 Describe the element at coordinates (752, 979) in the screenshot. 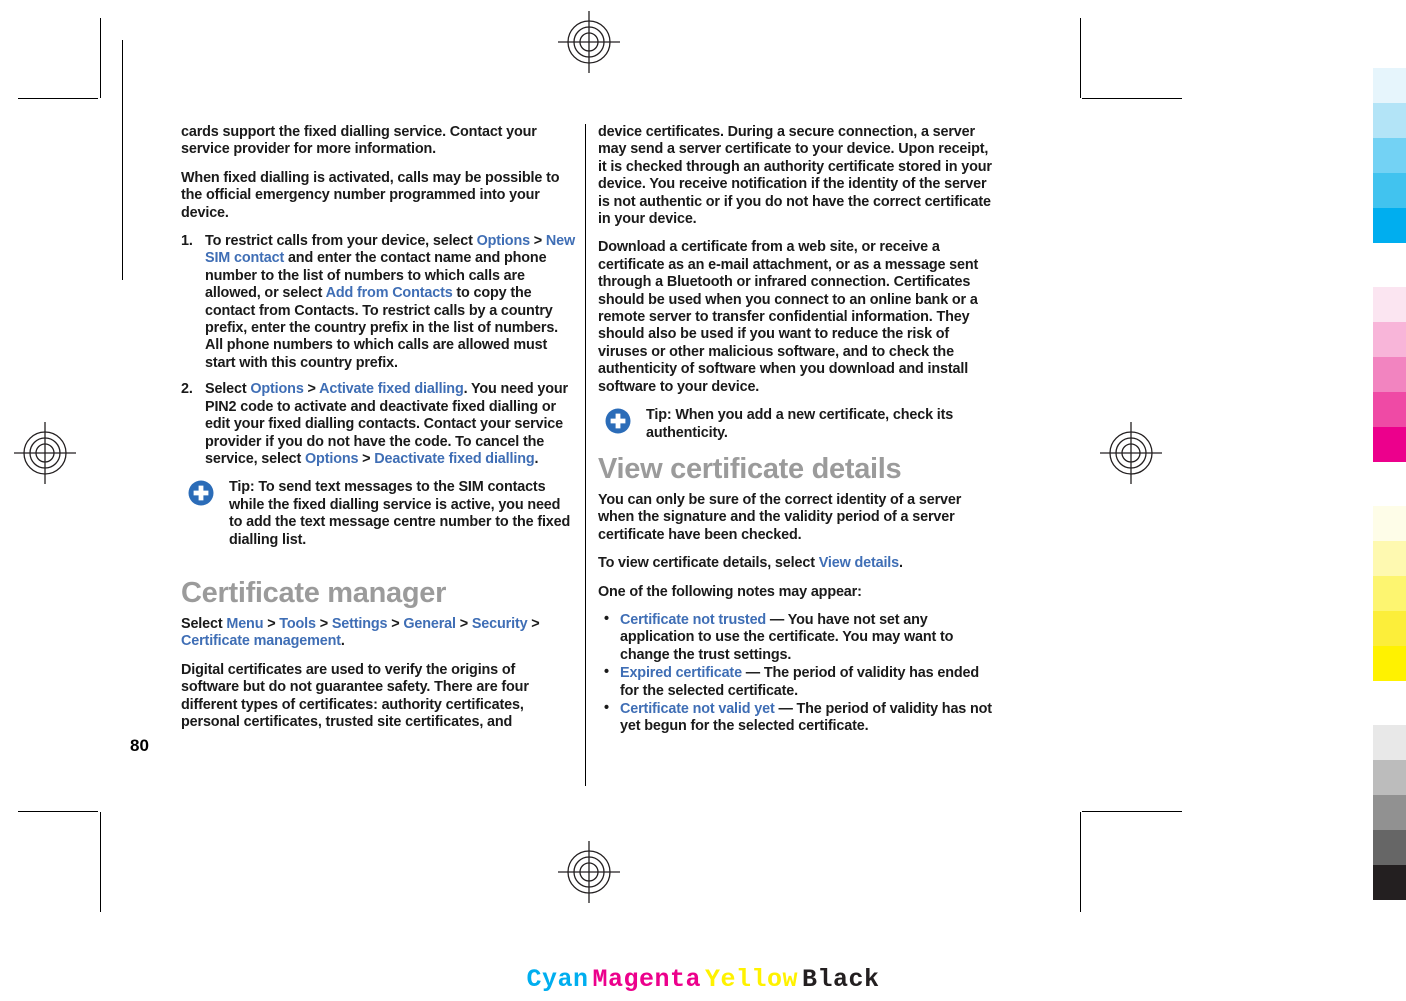

I see `label-yellow: Yellow` at that location.